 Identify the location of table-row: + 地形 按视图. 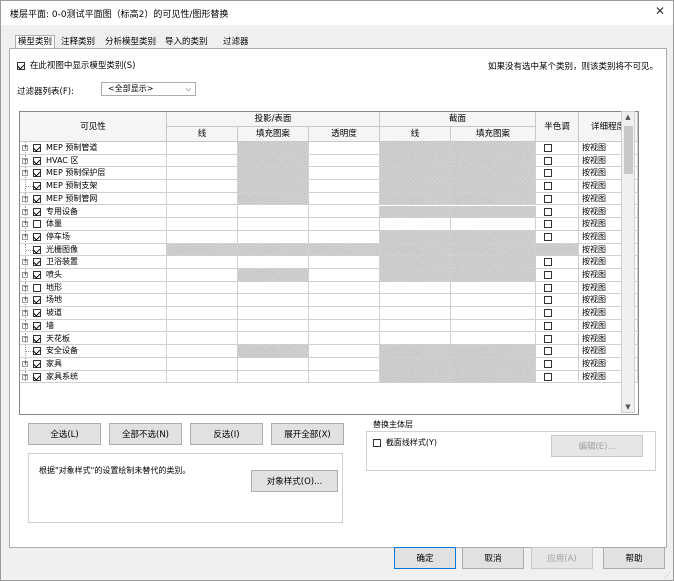
(329, 288).